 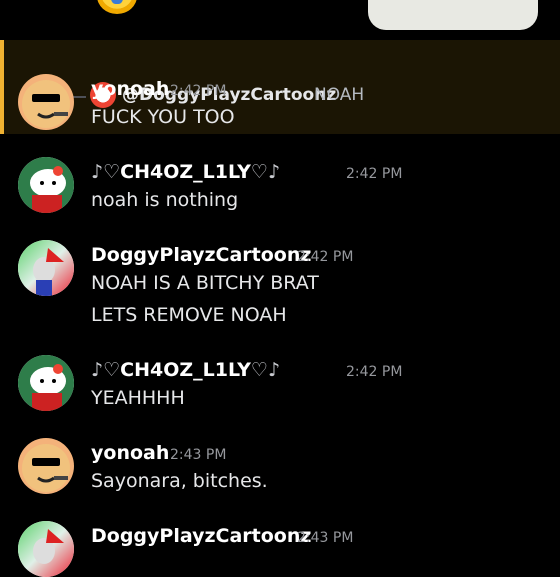 What do you see at coordinates (205, 283) in the screenshot?
I see `message-text: NOAH IS A BITCHY BRAT` at bounding box center [205, 283].